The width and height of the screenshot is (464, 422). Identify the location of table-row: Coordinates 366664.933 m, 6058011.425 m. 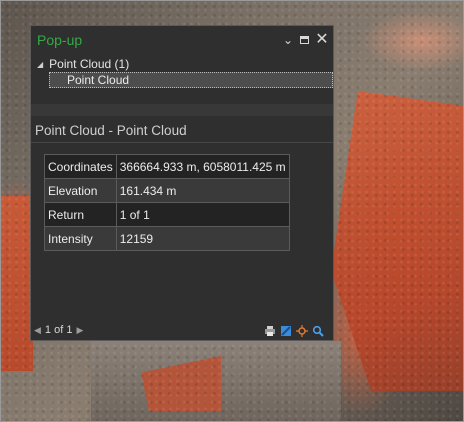
(167, 166).